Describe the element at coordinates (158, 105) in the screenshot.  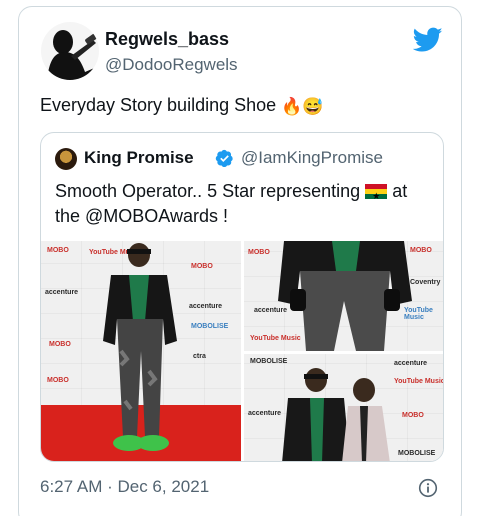
I see `tweet-text: Everyday Story building Shoe` at that location.